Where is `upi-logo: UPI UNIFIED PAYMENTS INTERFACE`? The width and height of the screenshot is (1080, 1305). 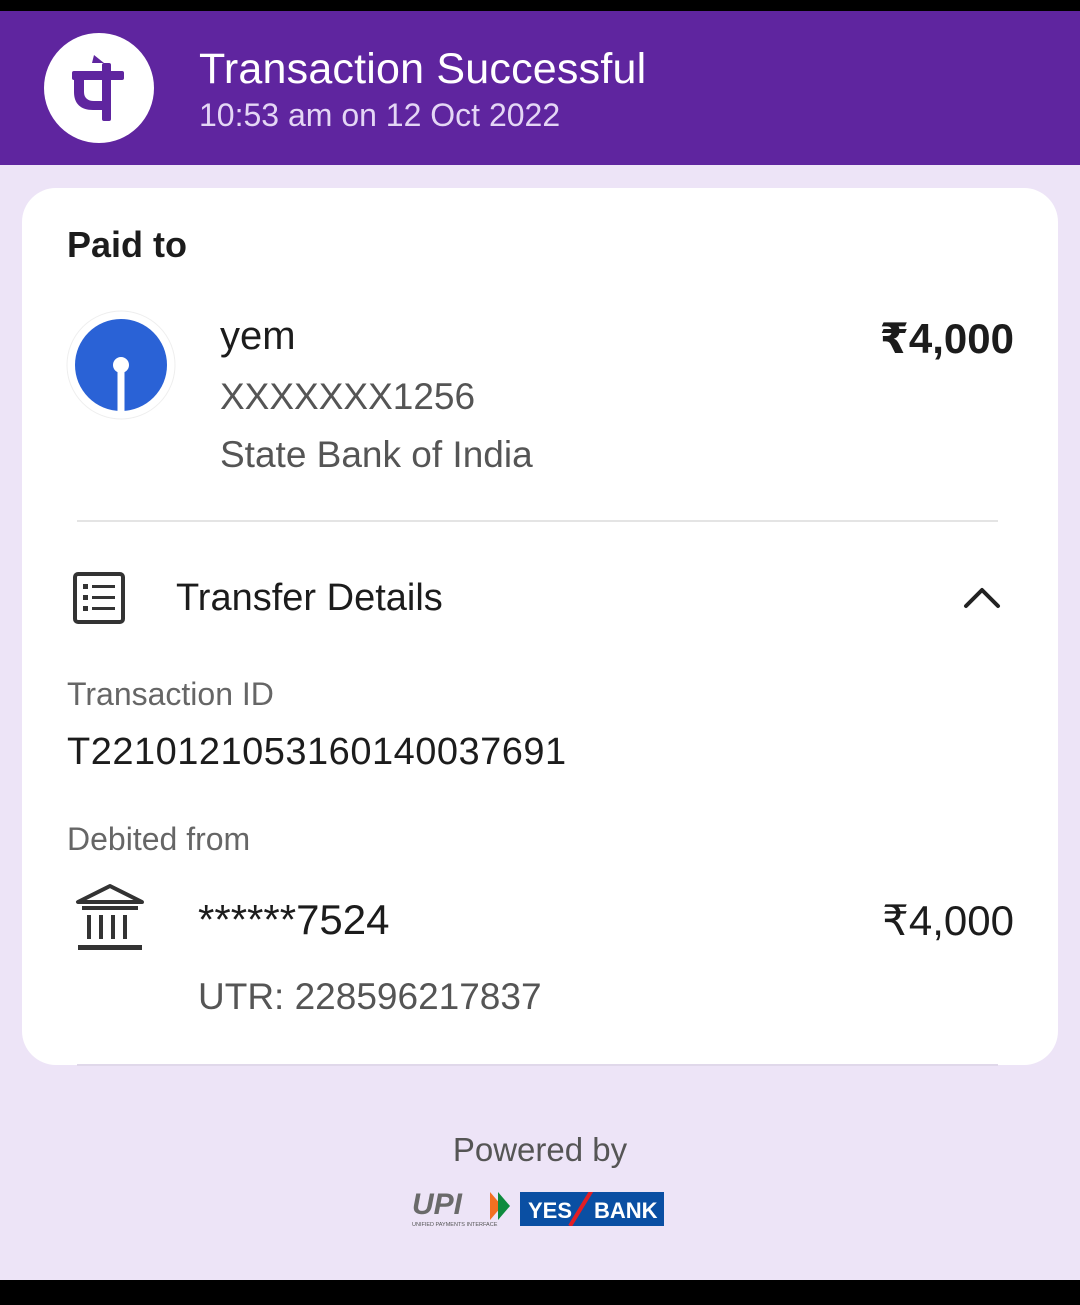 upi-logo: UPI UNIFIED PAYMENTS INTERFACE is located at coordinates (462, 1207).